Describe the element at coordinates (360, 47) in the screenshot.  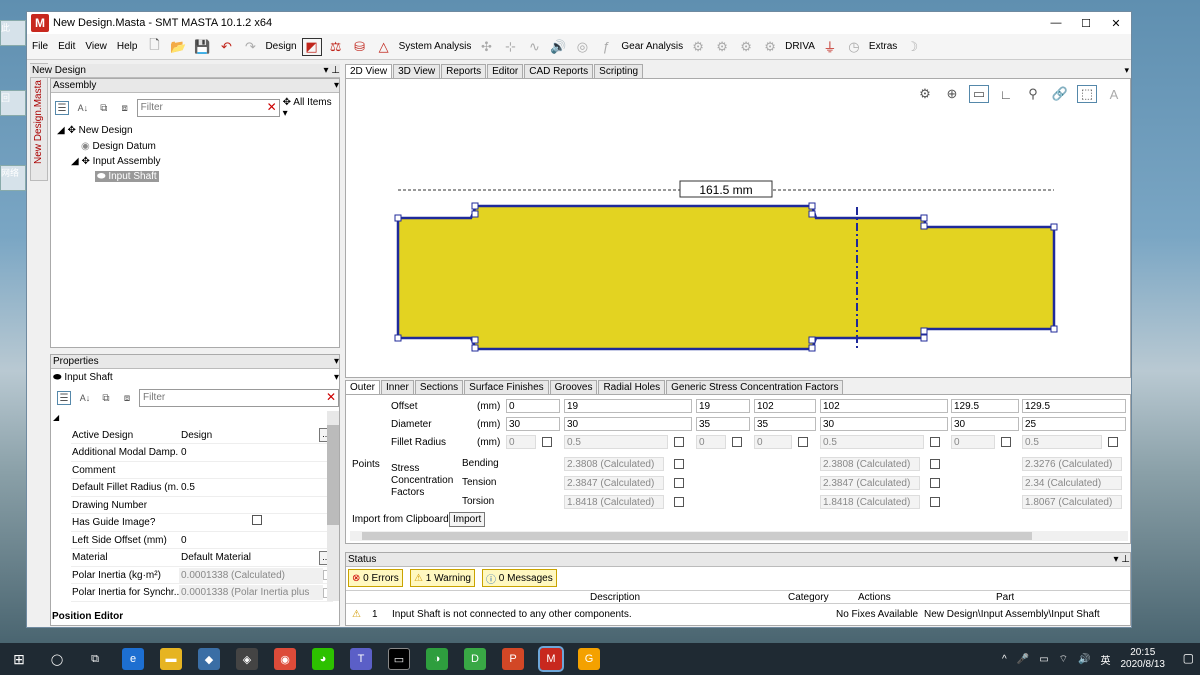
I see `database-icon: ⛁` at that location.